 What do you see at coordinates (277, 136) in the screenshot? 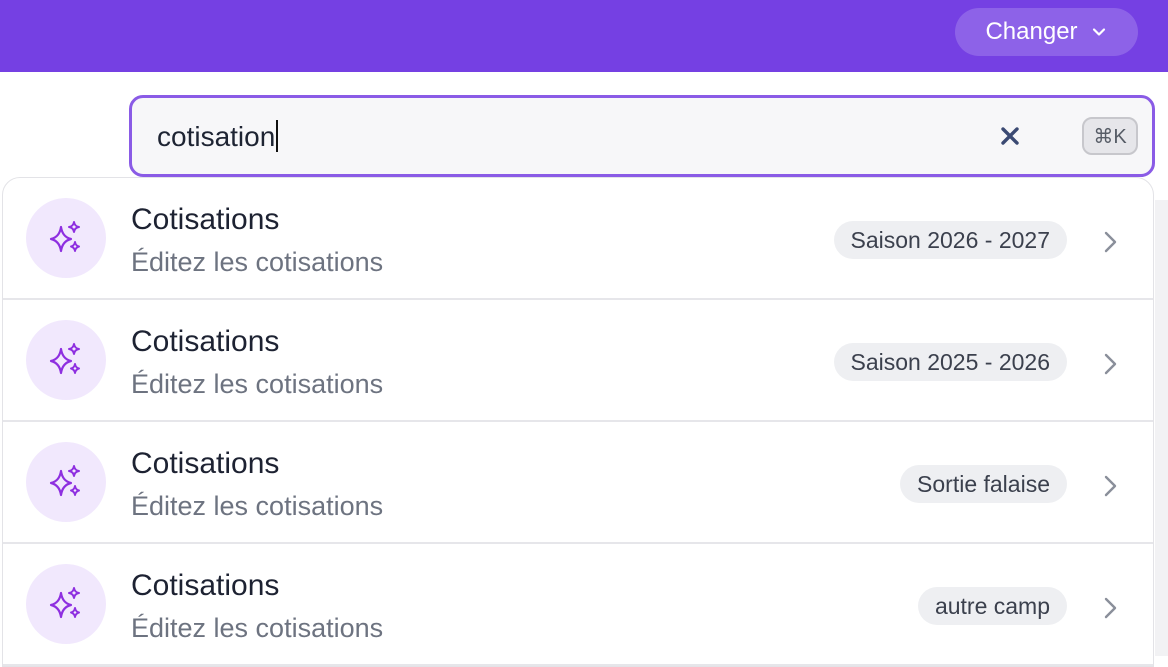
I see `text-caret` at bounding box center [277, 136].